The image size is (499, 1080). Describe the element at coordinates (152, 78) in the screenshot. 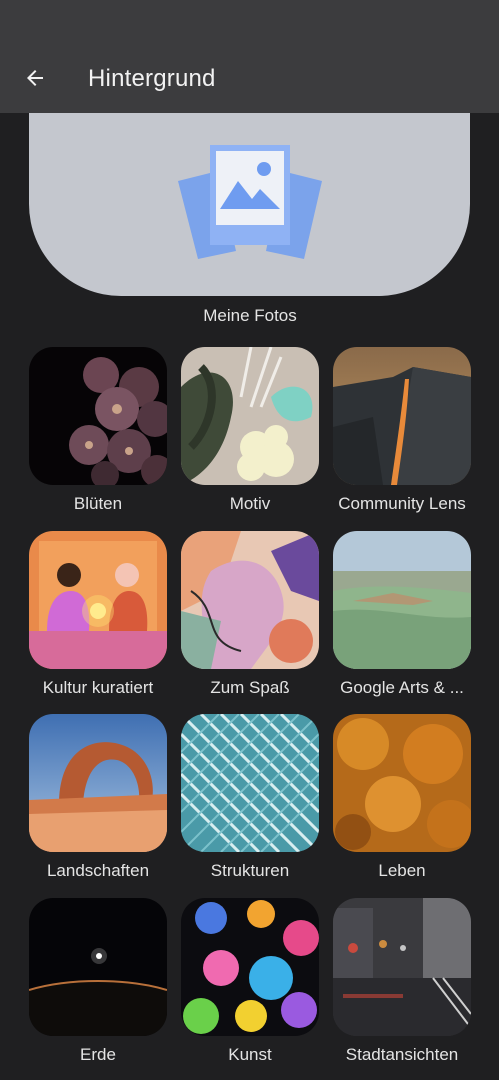

I see `page-title: Hintergrund` at that location.